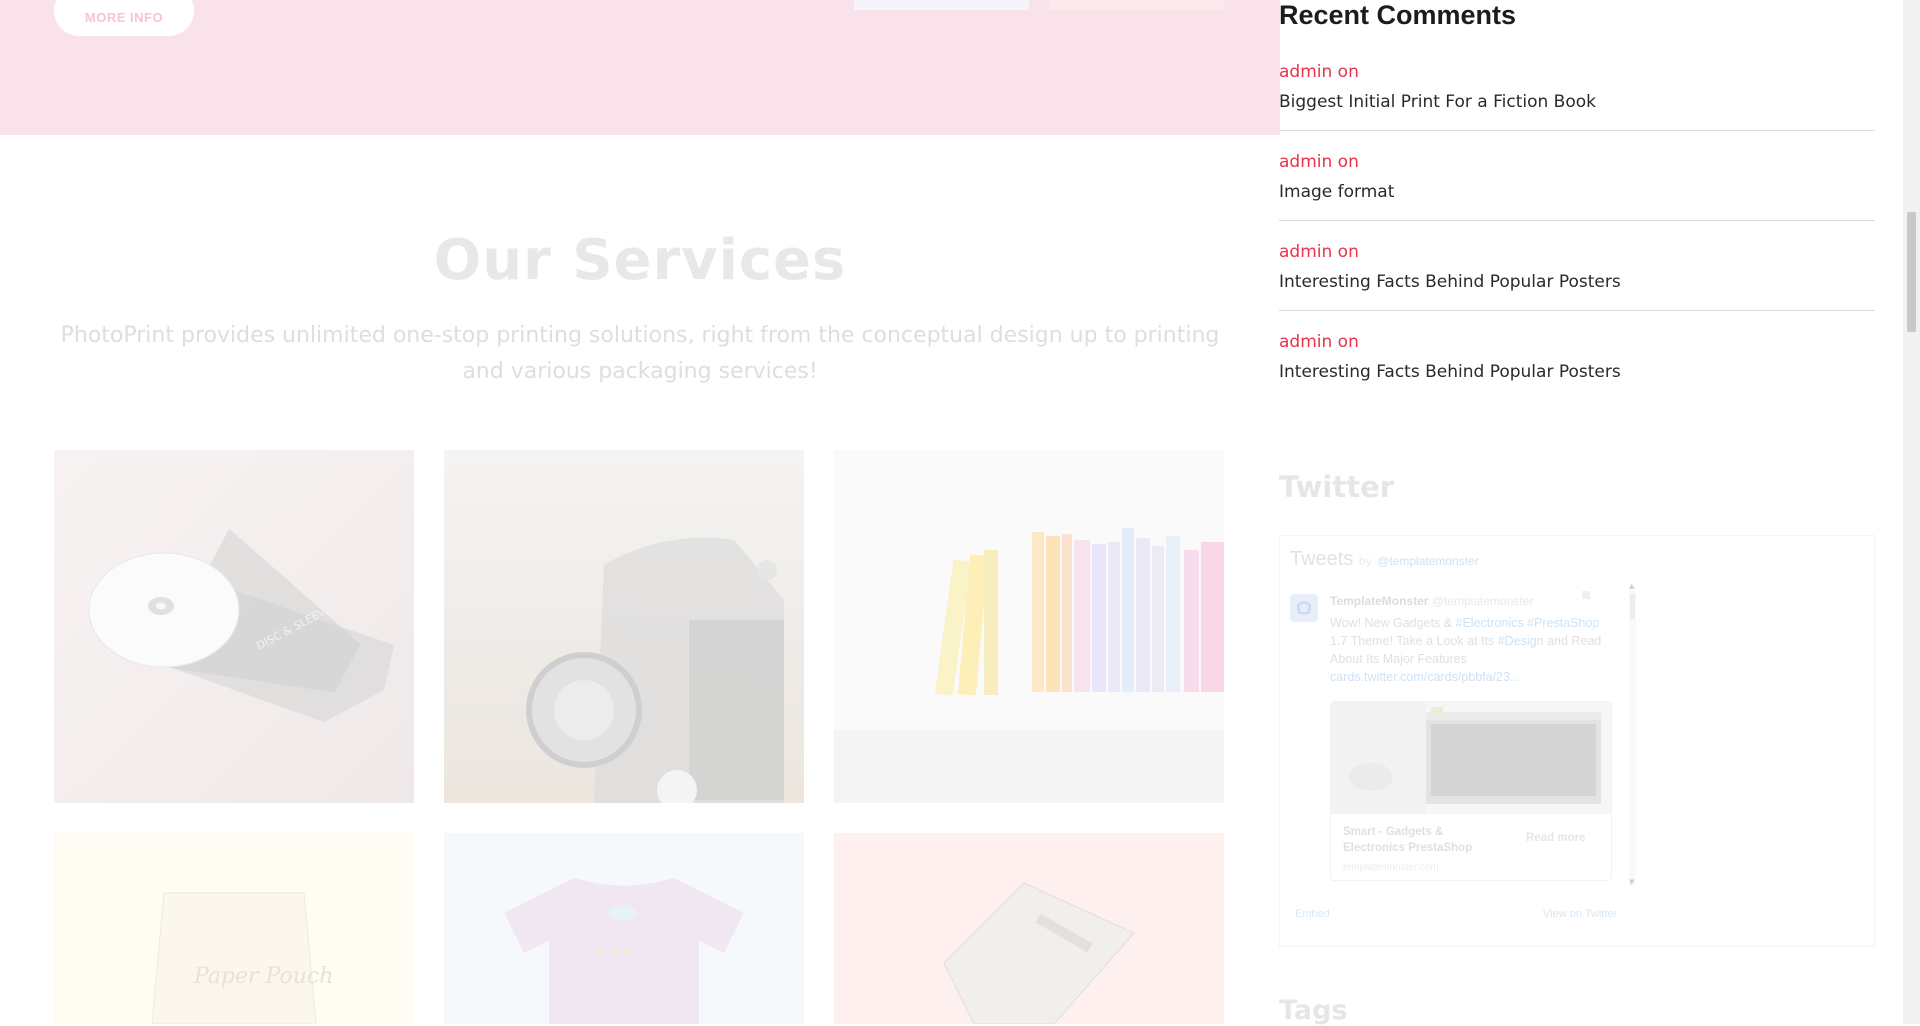 This screenshot has height=1026, width=1920. Describe the element at coordinates (1313, 1010) in the screenshot. I see `tags-title: Tags` at that location.